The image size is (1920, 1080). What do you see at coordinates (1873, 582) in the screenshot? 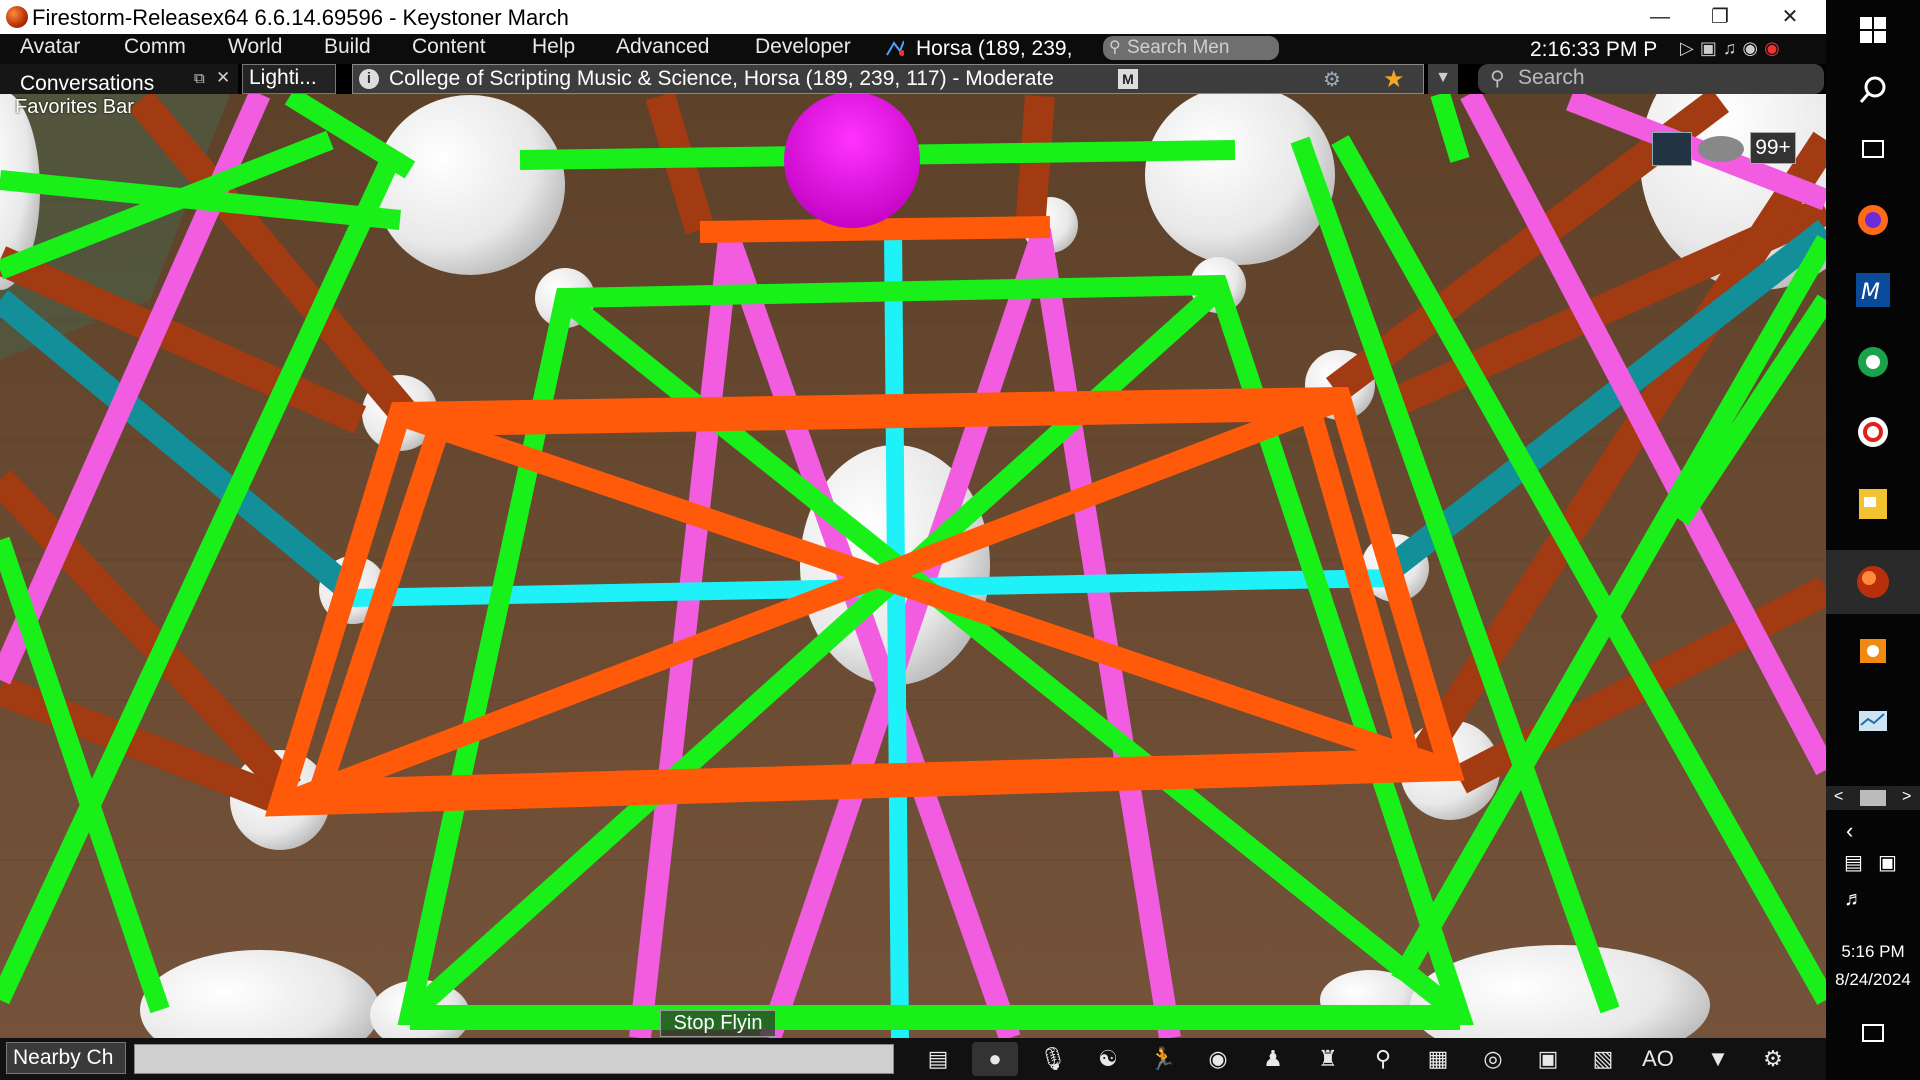
I see `firestorm-taskbar-icon` at bounding box center [1873, 582].